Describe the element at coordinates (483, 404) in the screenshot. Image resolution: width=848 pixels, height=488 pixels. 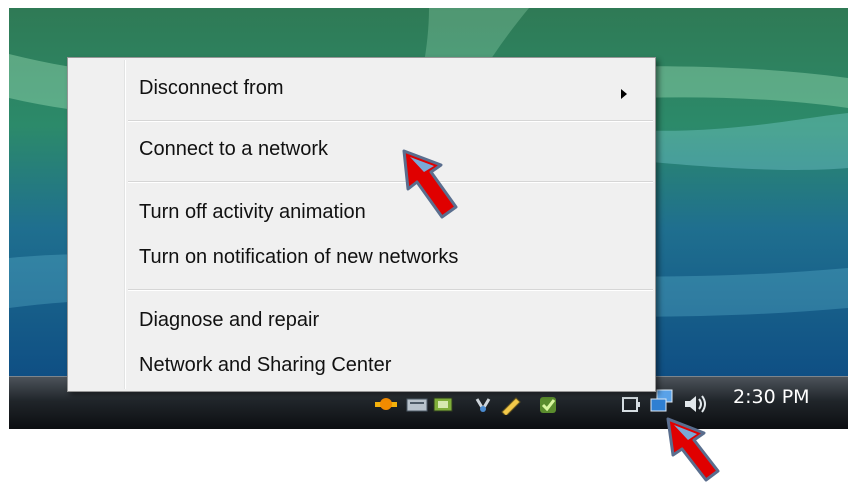
I see `usb-icon` at that location.